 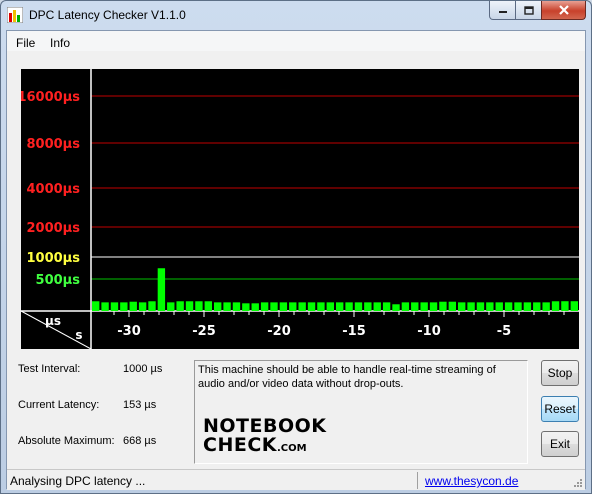 I want to click on website-link: www.thesycon.de, so click(x=471, y=481).